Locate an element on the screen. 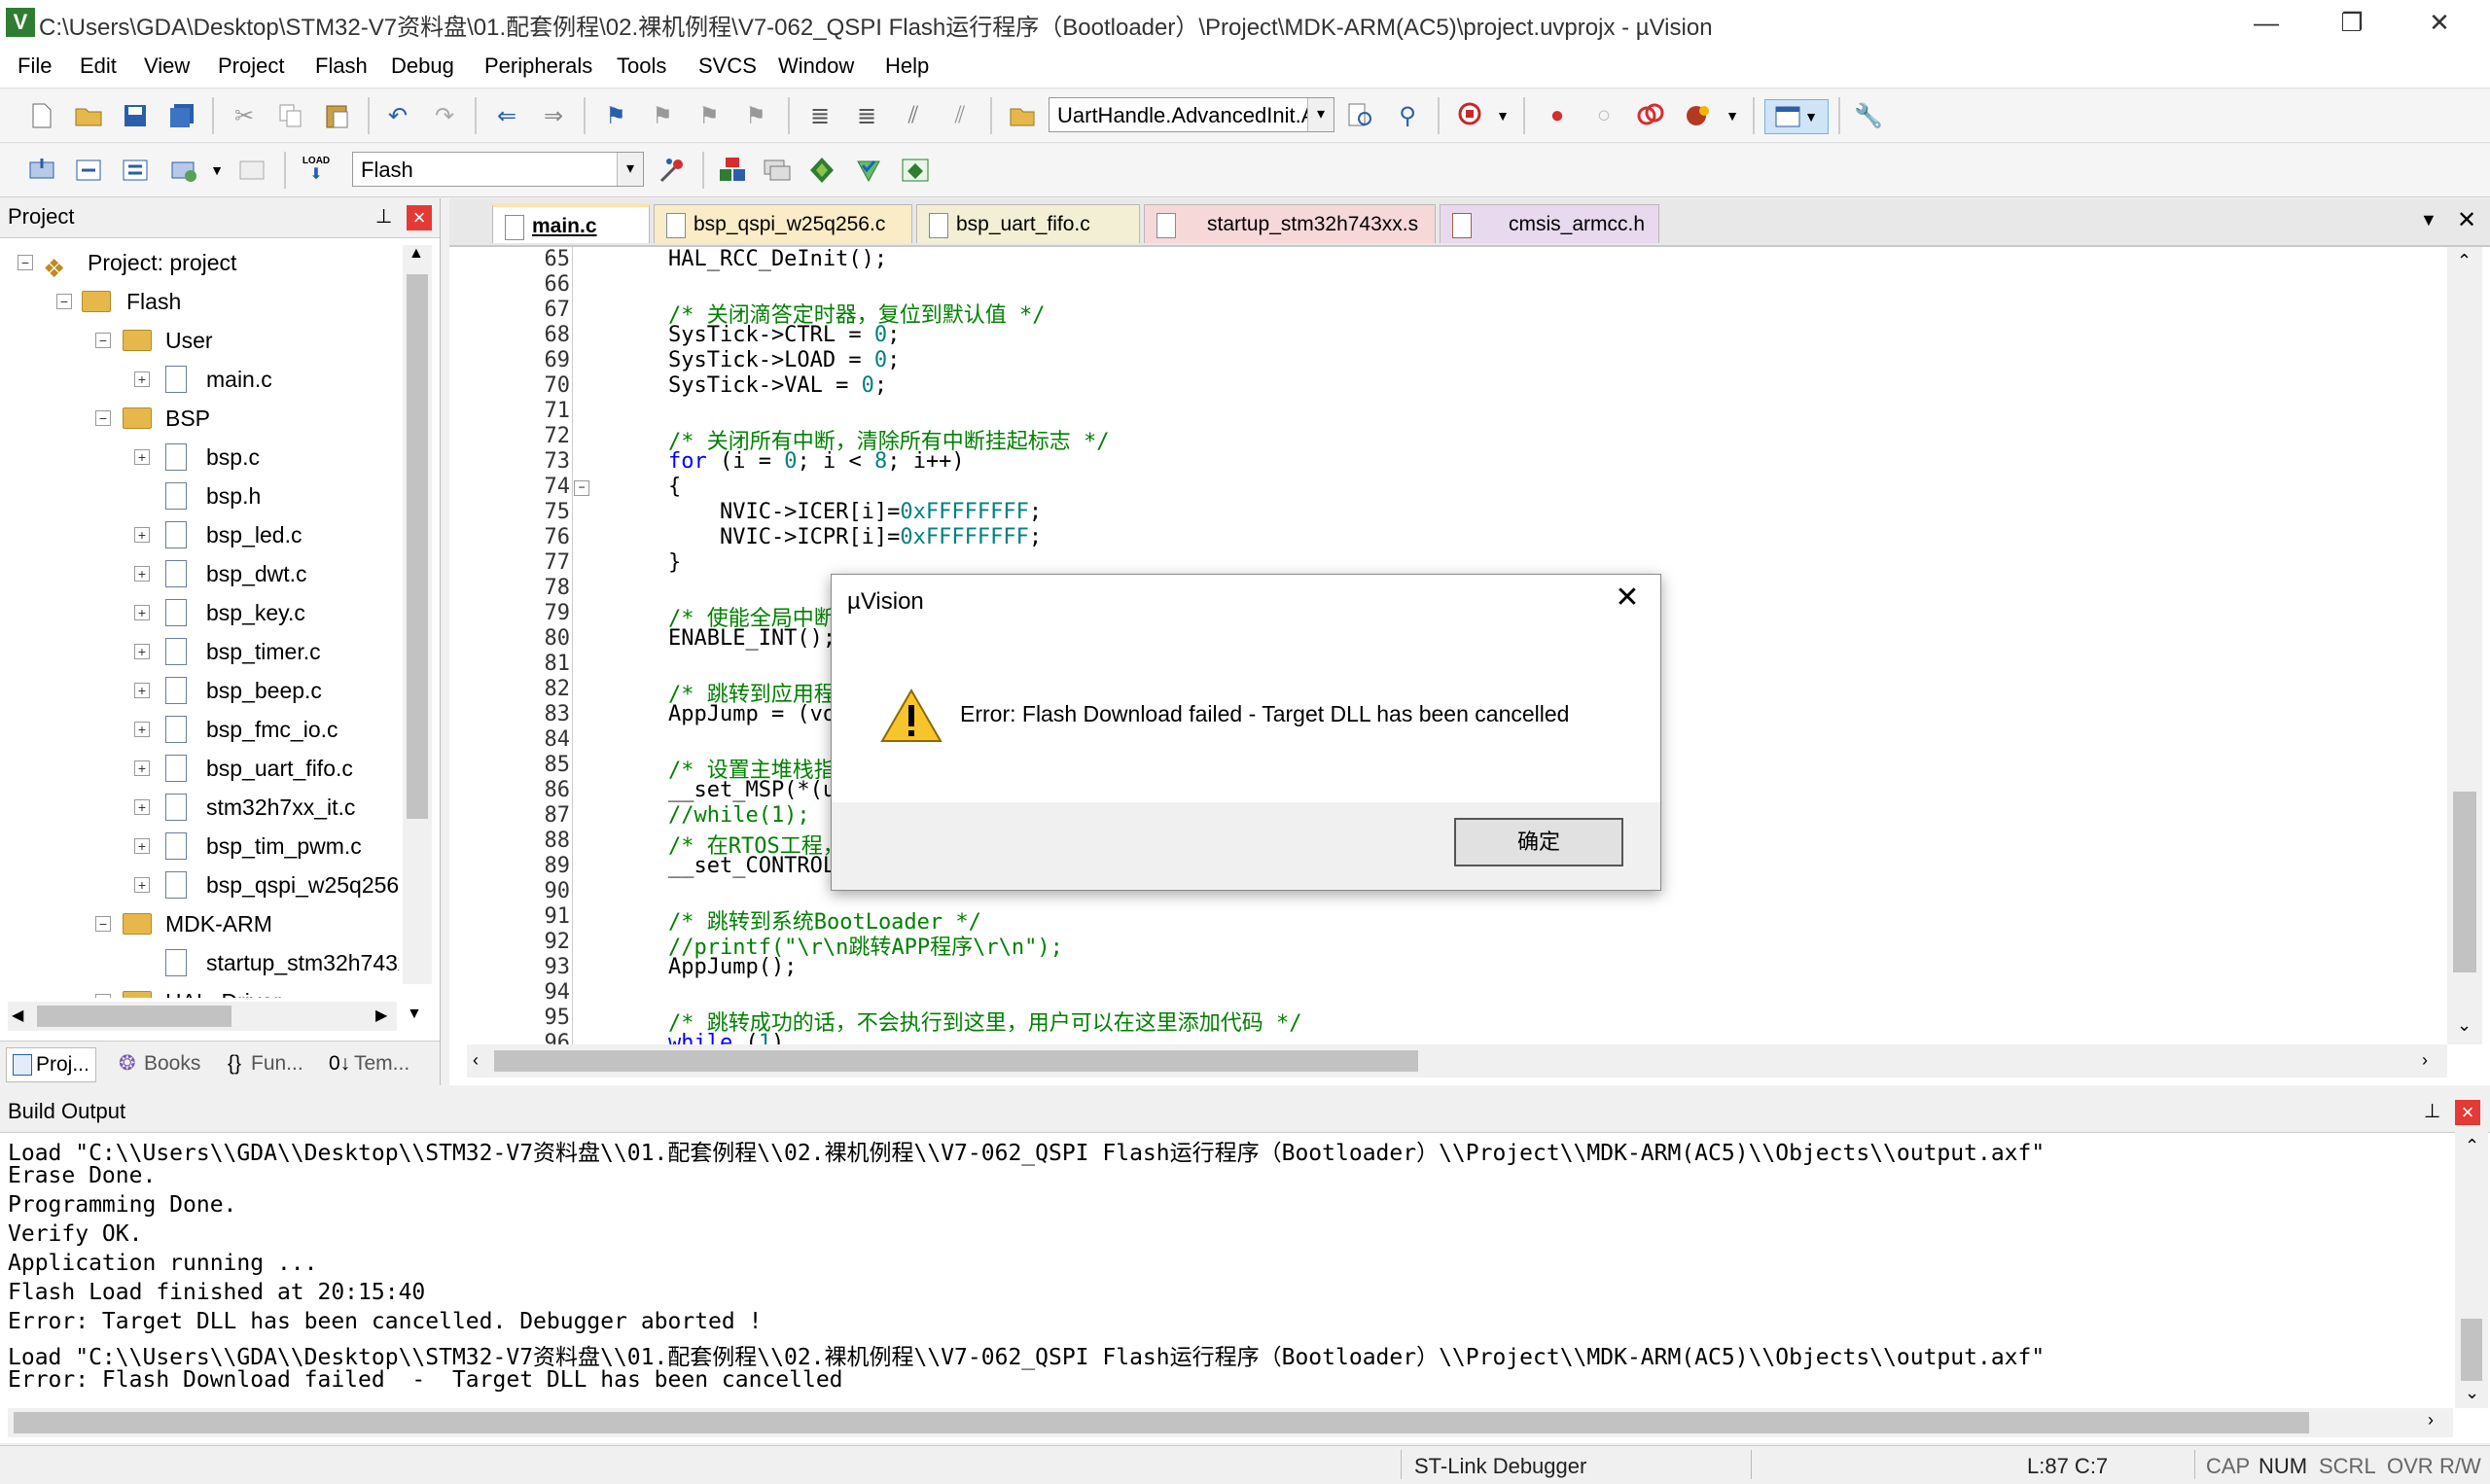 The height and width of the screenshot is (1484, 2490). new-file-icon is located at coordinates (41, 116).